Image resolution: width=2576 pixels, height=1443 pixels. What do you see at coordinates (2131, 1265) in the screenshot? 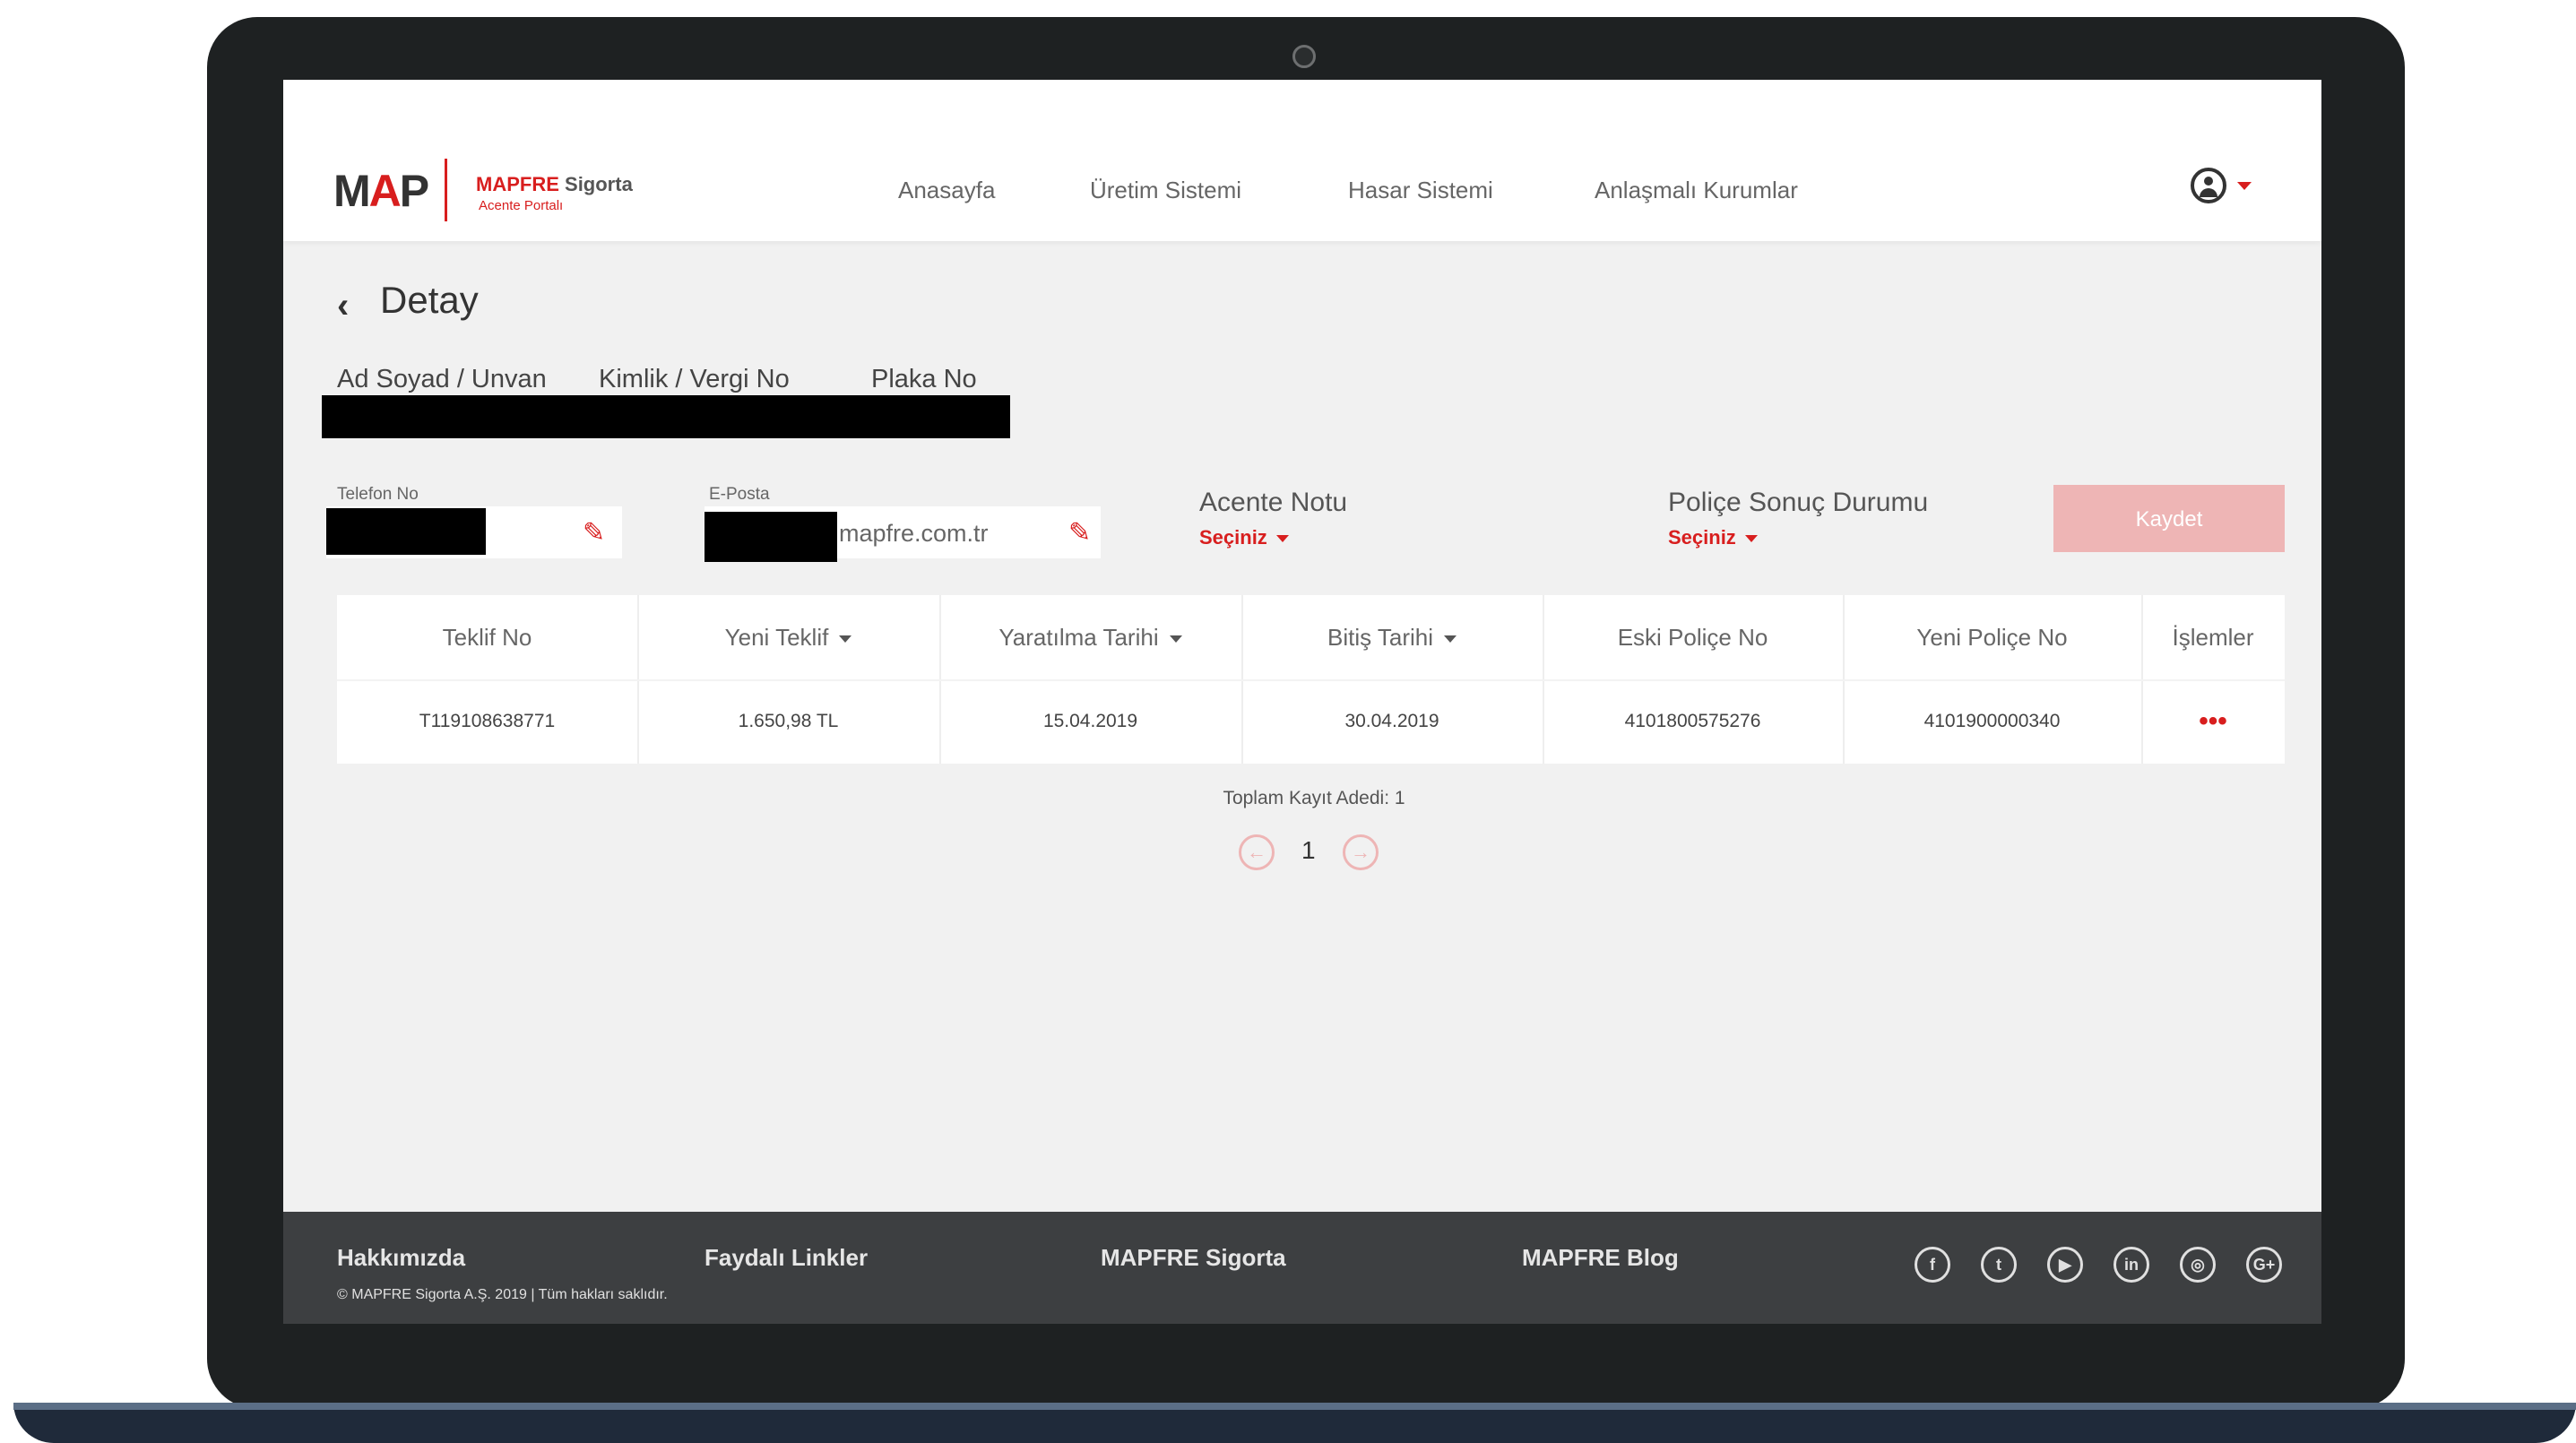
I see `linkedin-icon: in` at bounding box center [2131, 1265].